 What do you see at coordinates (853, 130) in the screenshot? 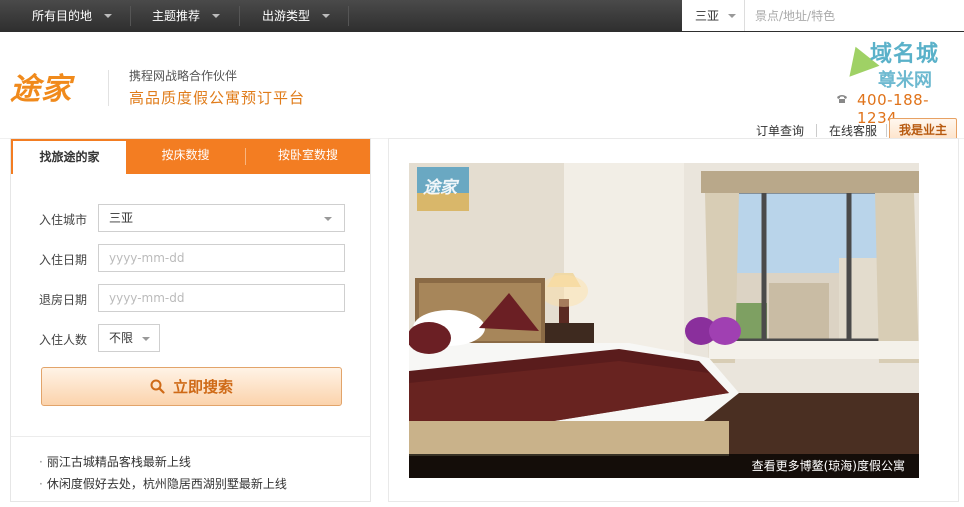
I see `online-service-link: 在线客服` at bounding box center [853, 130].